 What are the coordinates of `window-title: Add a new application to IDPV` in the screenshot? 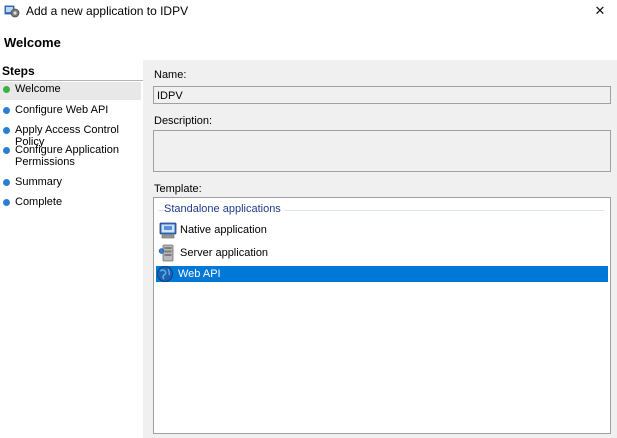 It's located at (107, 11).